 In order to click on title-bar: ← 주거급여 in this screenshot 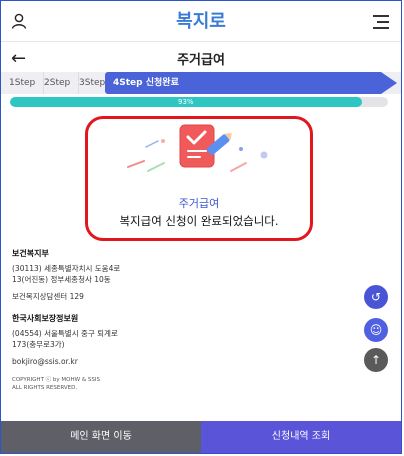, I will do `click(201, 58)`.